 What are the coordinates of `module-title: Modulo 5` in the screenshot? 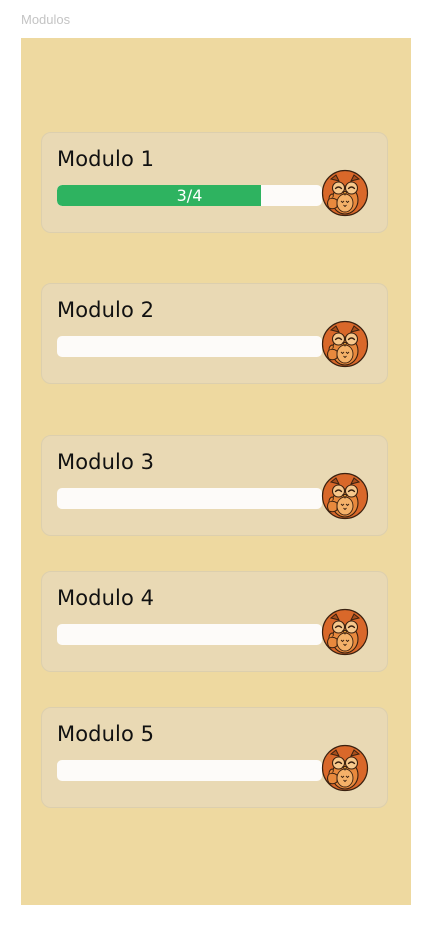 It's located at (106, 734).